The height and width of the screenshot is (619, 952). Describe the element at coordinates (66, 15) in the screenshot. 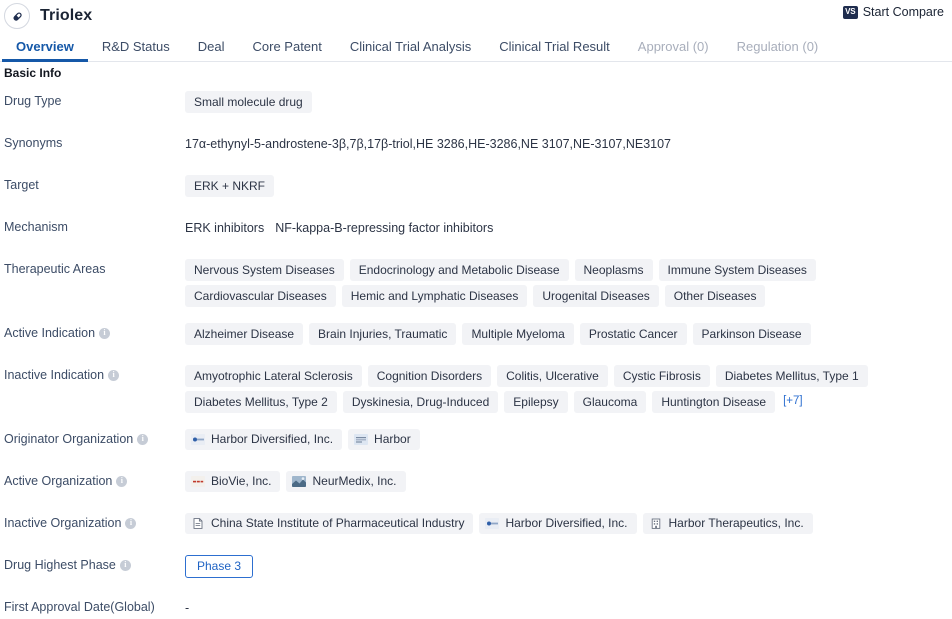

I see `page-title: Triolex` at that location.